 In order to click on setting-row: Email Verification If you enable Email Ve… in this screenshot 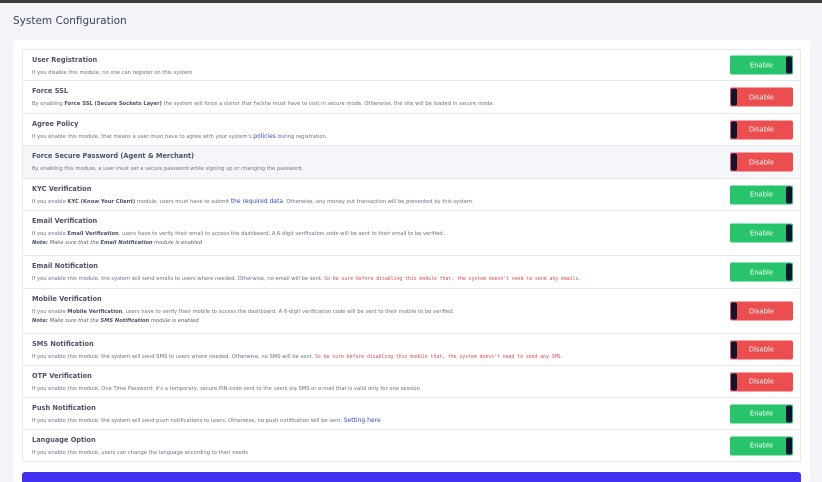, I will do `click(411, 233)`.